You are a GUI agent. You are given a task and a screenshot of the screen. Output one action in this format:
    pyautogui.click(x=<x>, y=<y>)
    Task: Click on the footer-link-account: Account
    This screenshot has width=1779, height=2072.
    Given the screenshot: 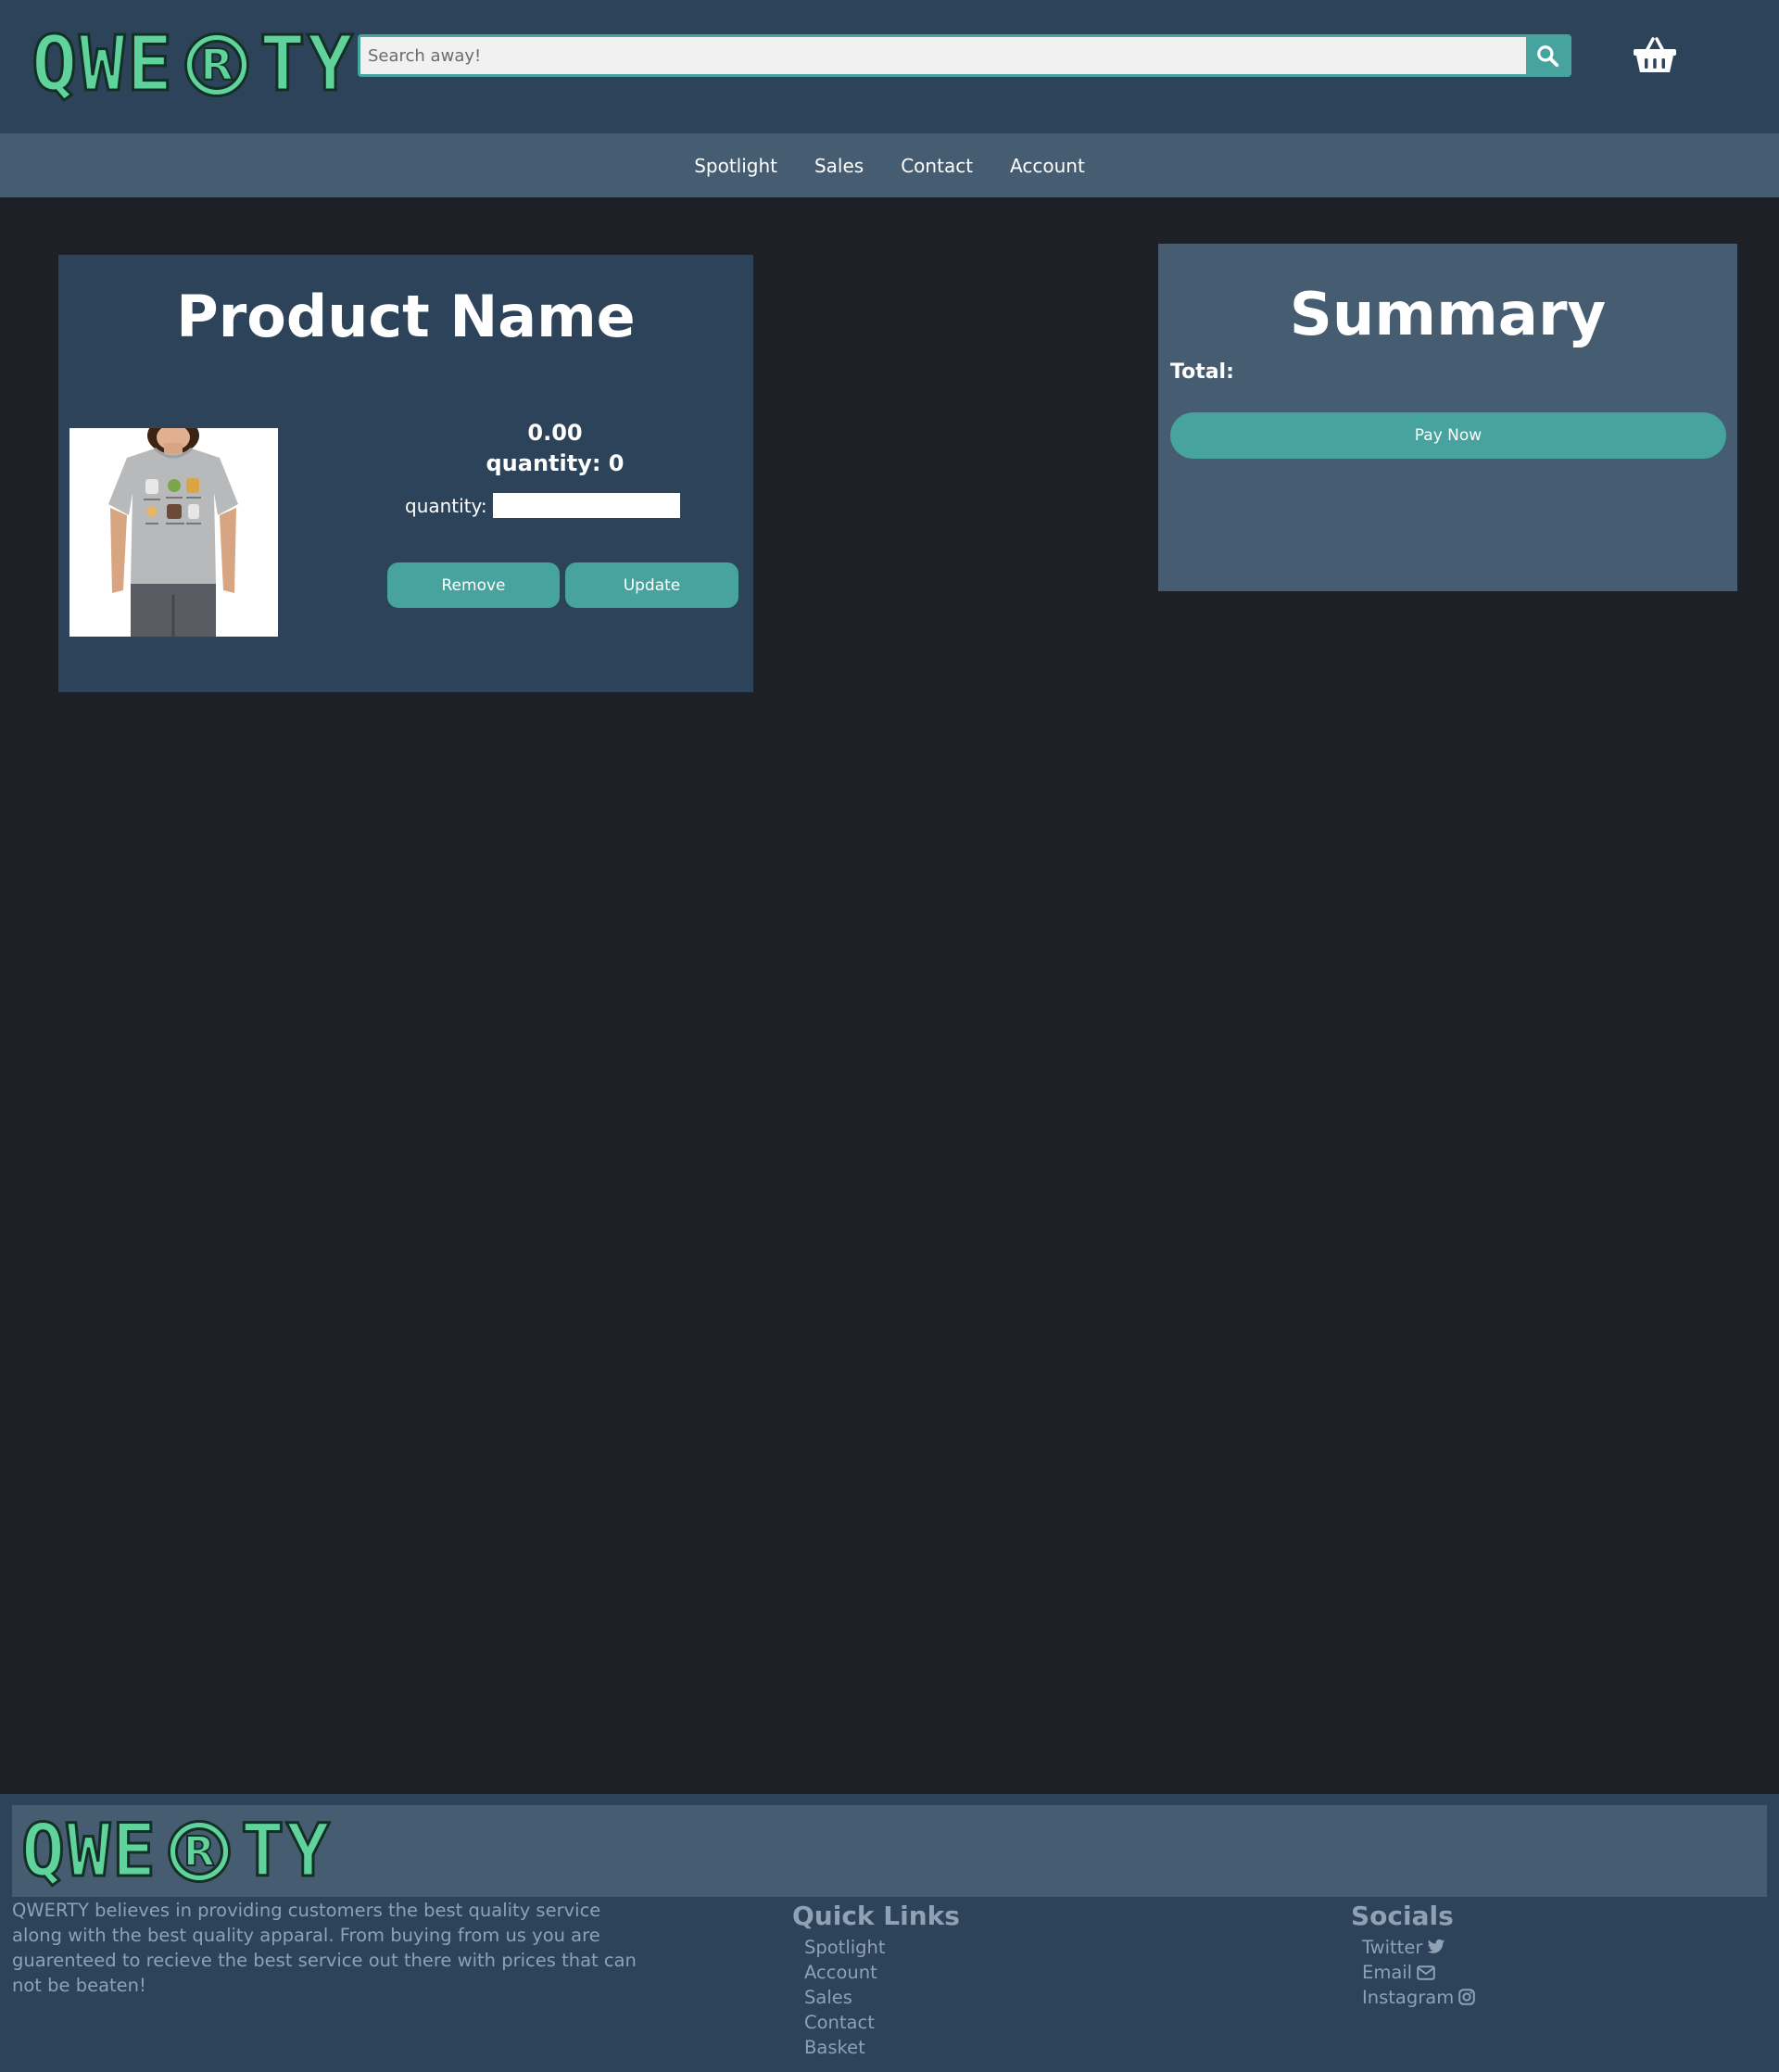 What is the action you would take?
    pyautogui.click(x=840, y=1972)
    